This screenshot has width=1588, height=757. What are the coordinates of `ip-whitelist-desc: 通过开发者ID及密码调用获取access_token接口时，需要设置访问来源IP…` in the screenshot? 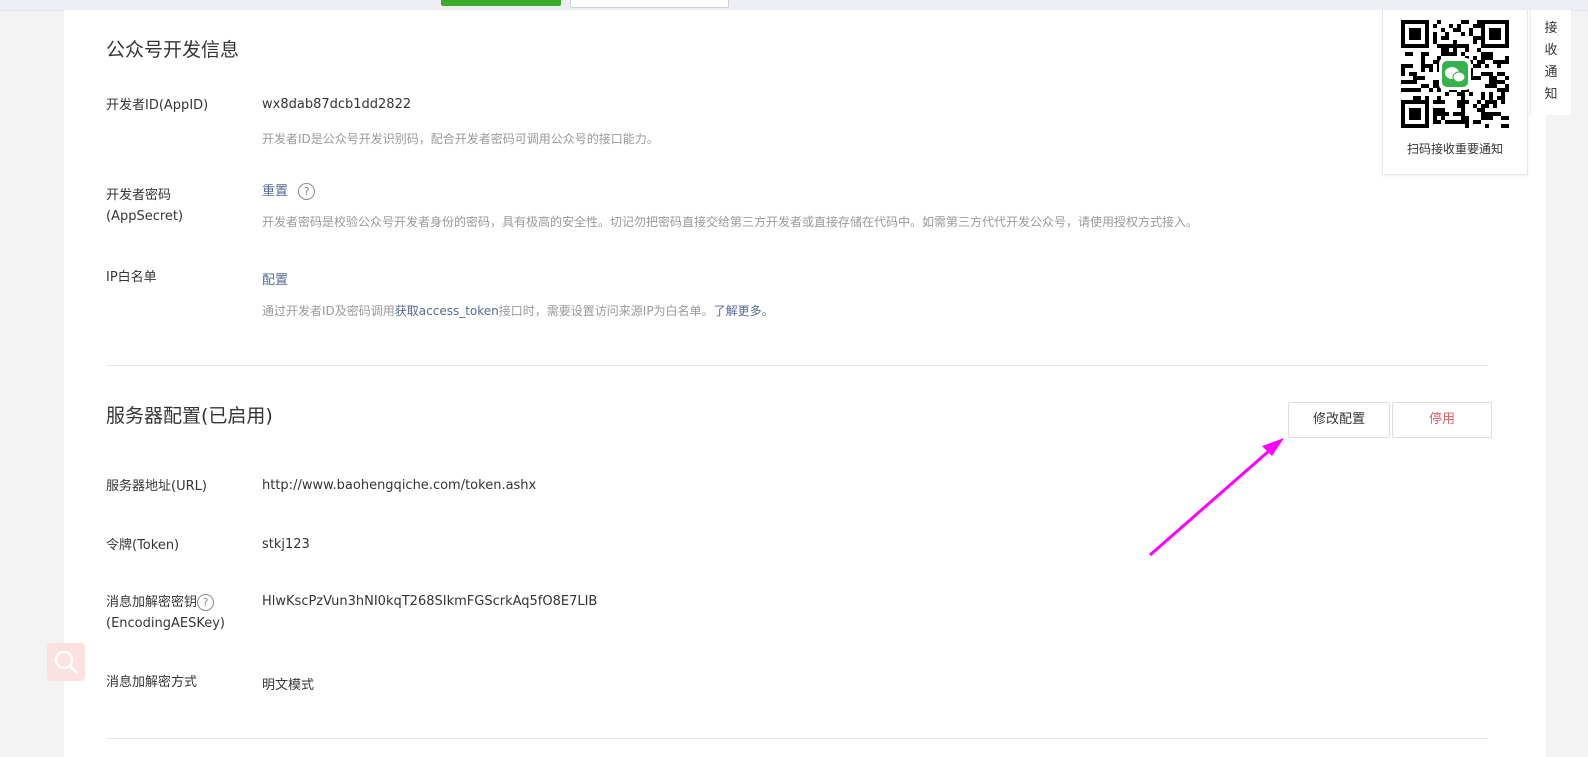 It's located at (518, 310).